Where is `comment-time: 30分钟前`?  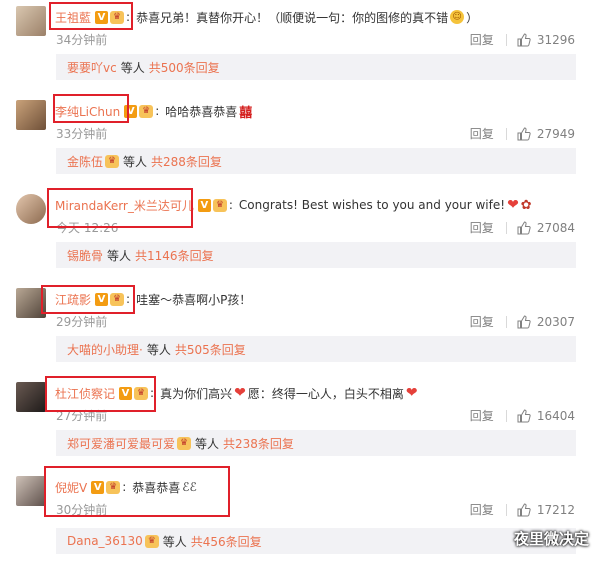 comment-time: 30分钟前 is located at coordinates (82, 510).